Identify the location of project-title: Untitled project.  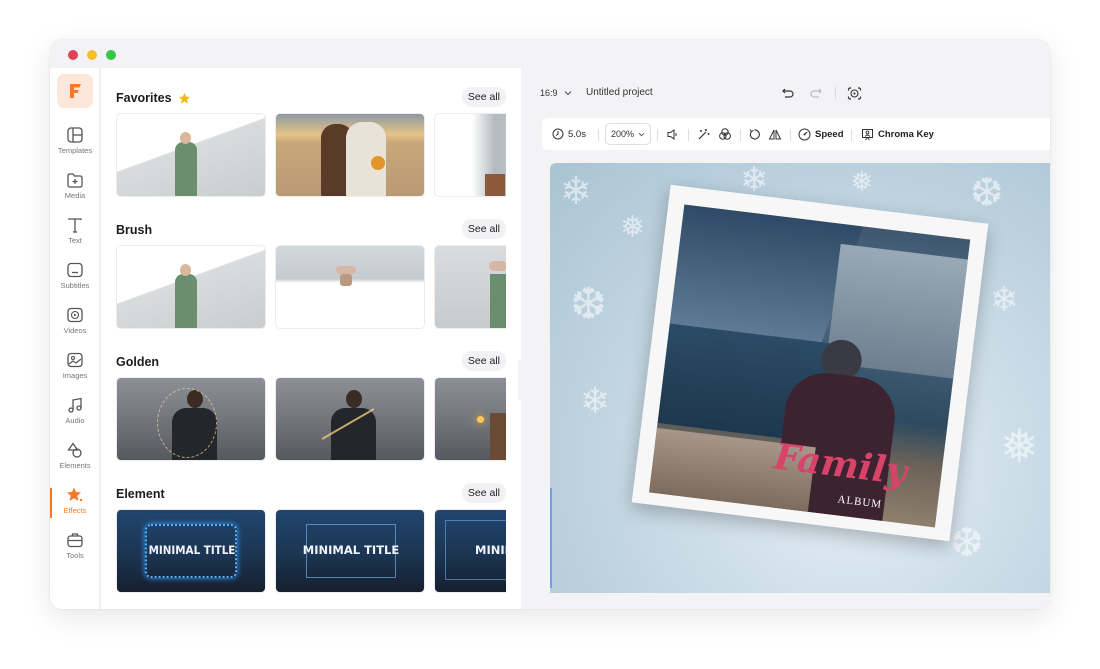
(619, 92).